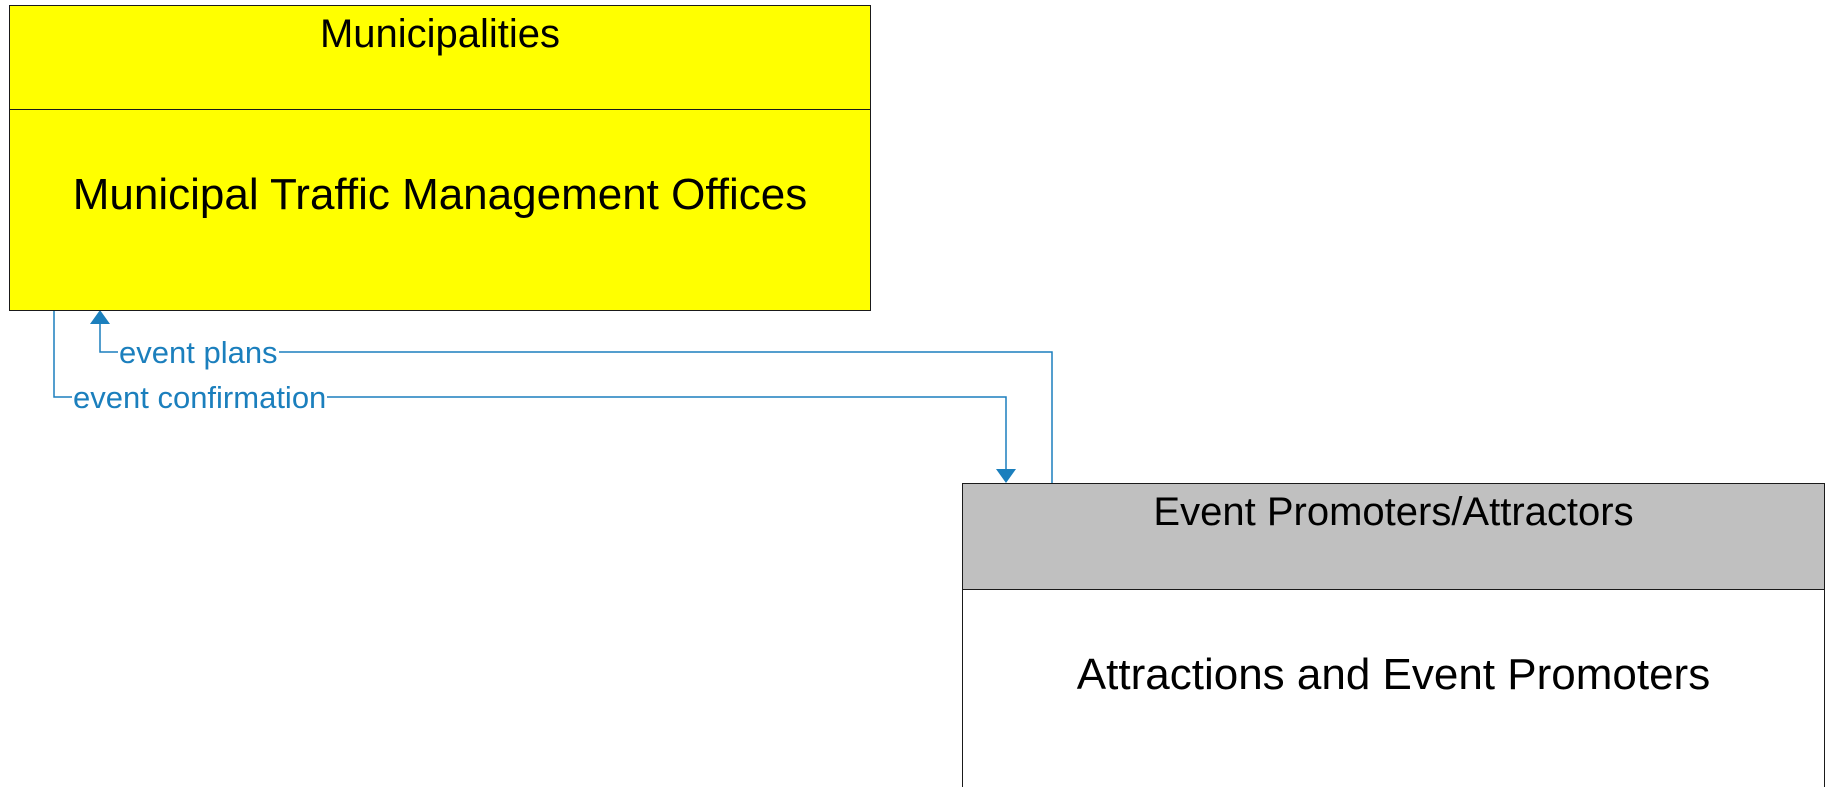 This screenshot has width=1827, height=788. I want to click on node-element-name: Municipal Traffic Management Offices, so click(440, 194).